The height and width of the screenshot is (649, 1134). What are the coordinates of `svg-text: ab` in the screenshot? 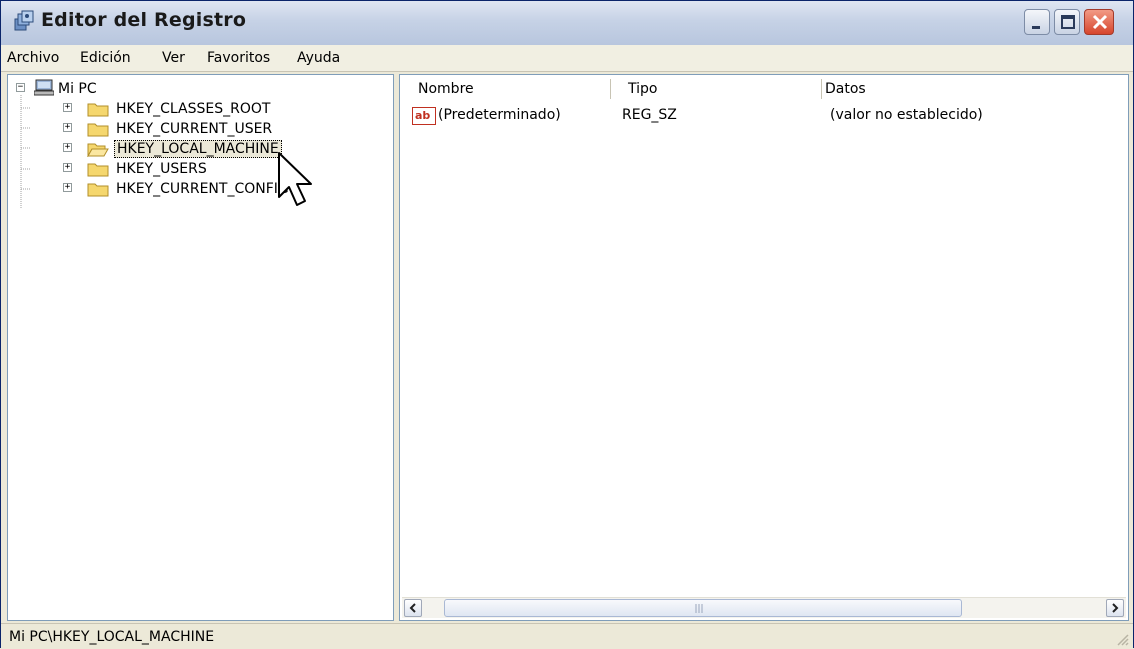 It's located at (422, 115).